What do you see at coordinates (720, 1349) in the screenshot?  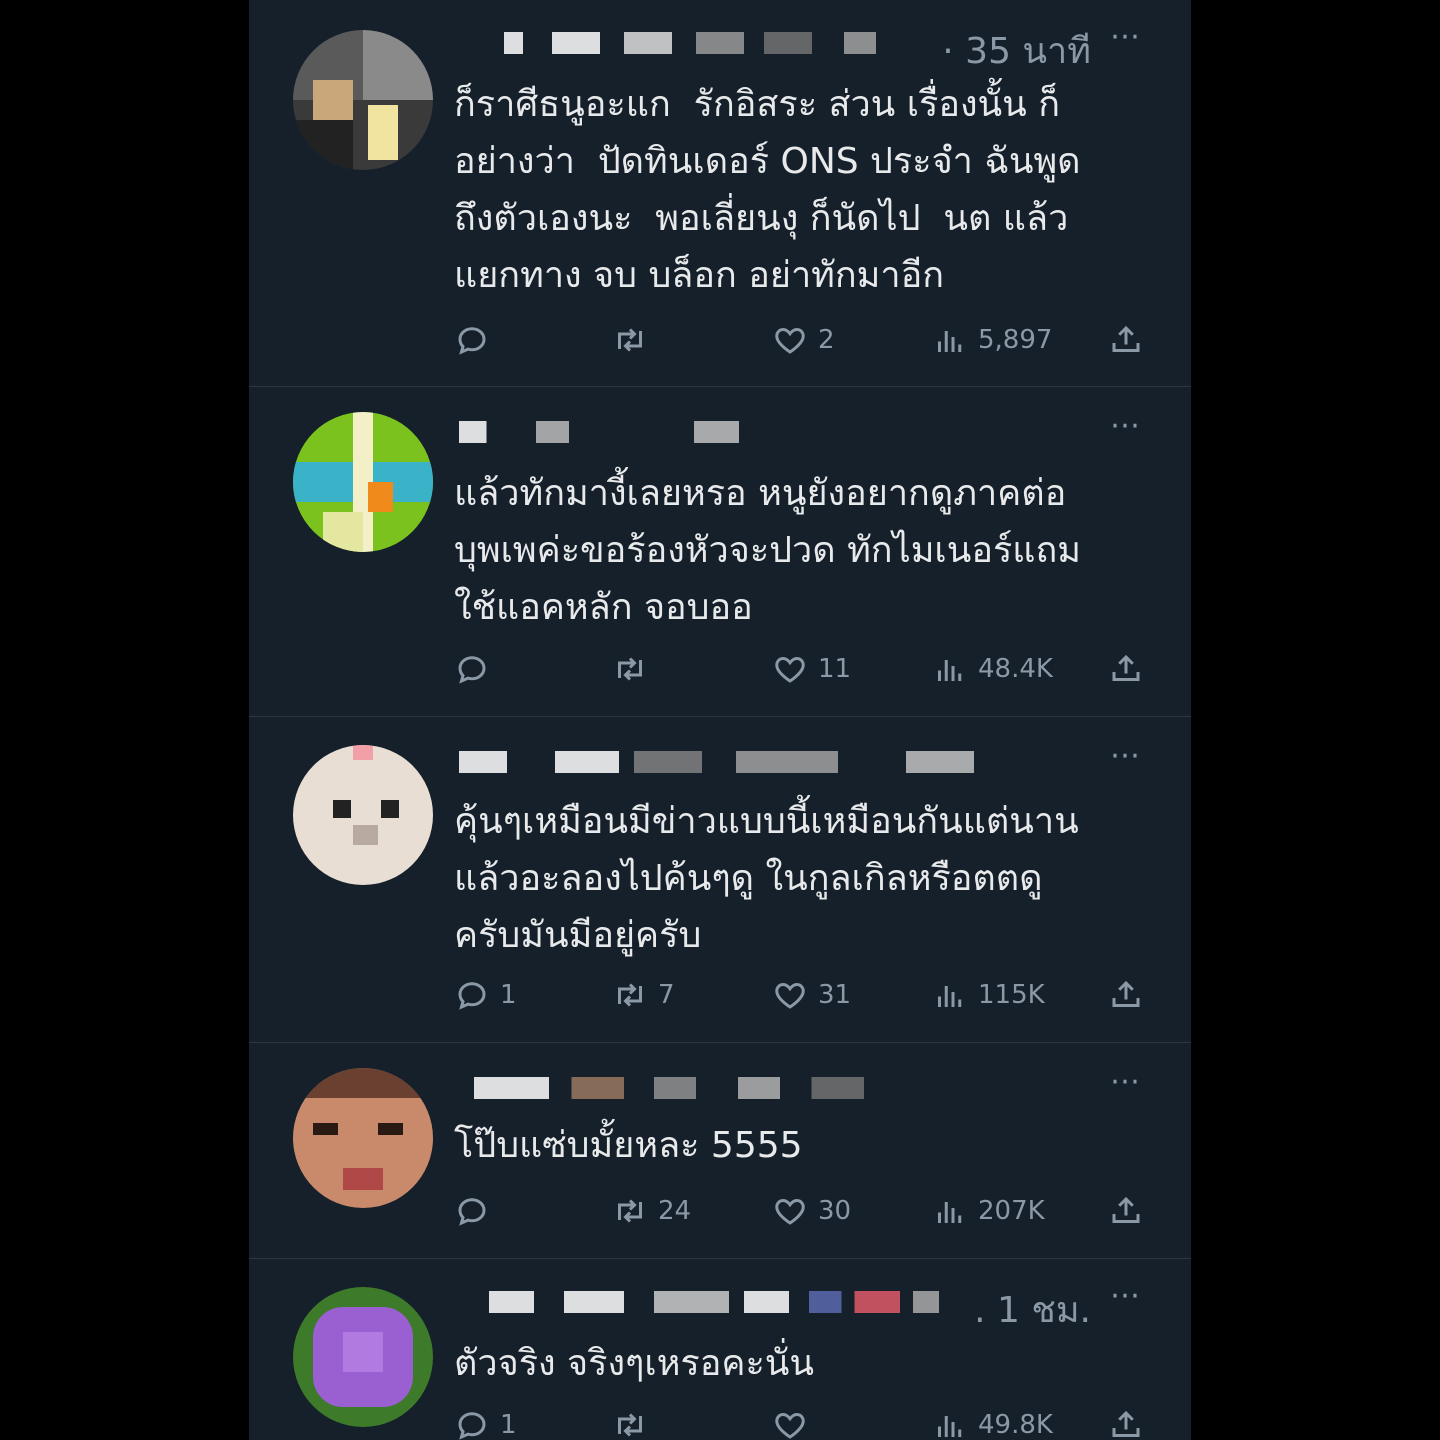 I see `tweet: . 1 ชม. ⋯ ตัวจริง จริงๆเหรอคะนั่น 1 49.8K` at bounding box center [720, 1349].